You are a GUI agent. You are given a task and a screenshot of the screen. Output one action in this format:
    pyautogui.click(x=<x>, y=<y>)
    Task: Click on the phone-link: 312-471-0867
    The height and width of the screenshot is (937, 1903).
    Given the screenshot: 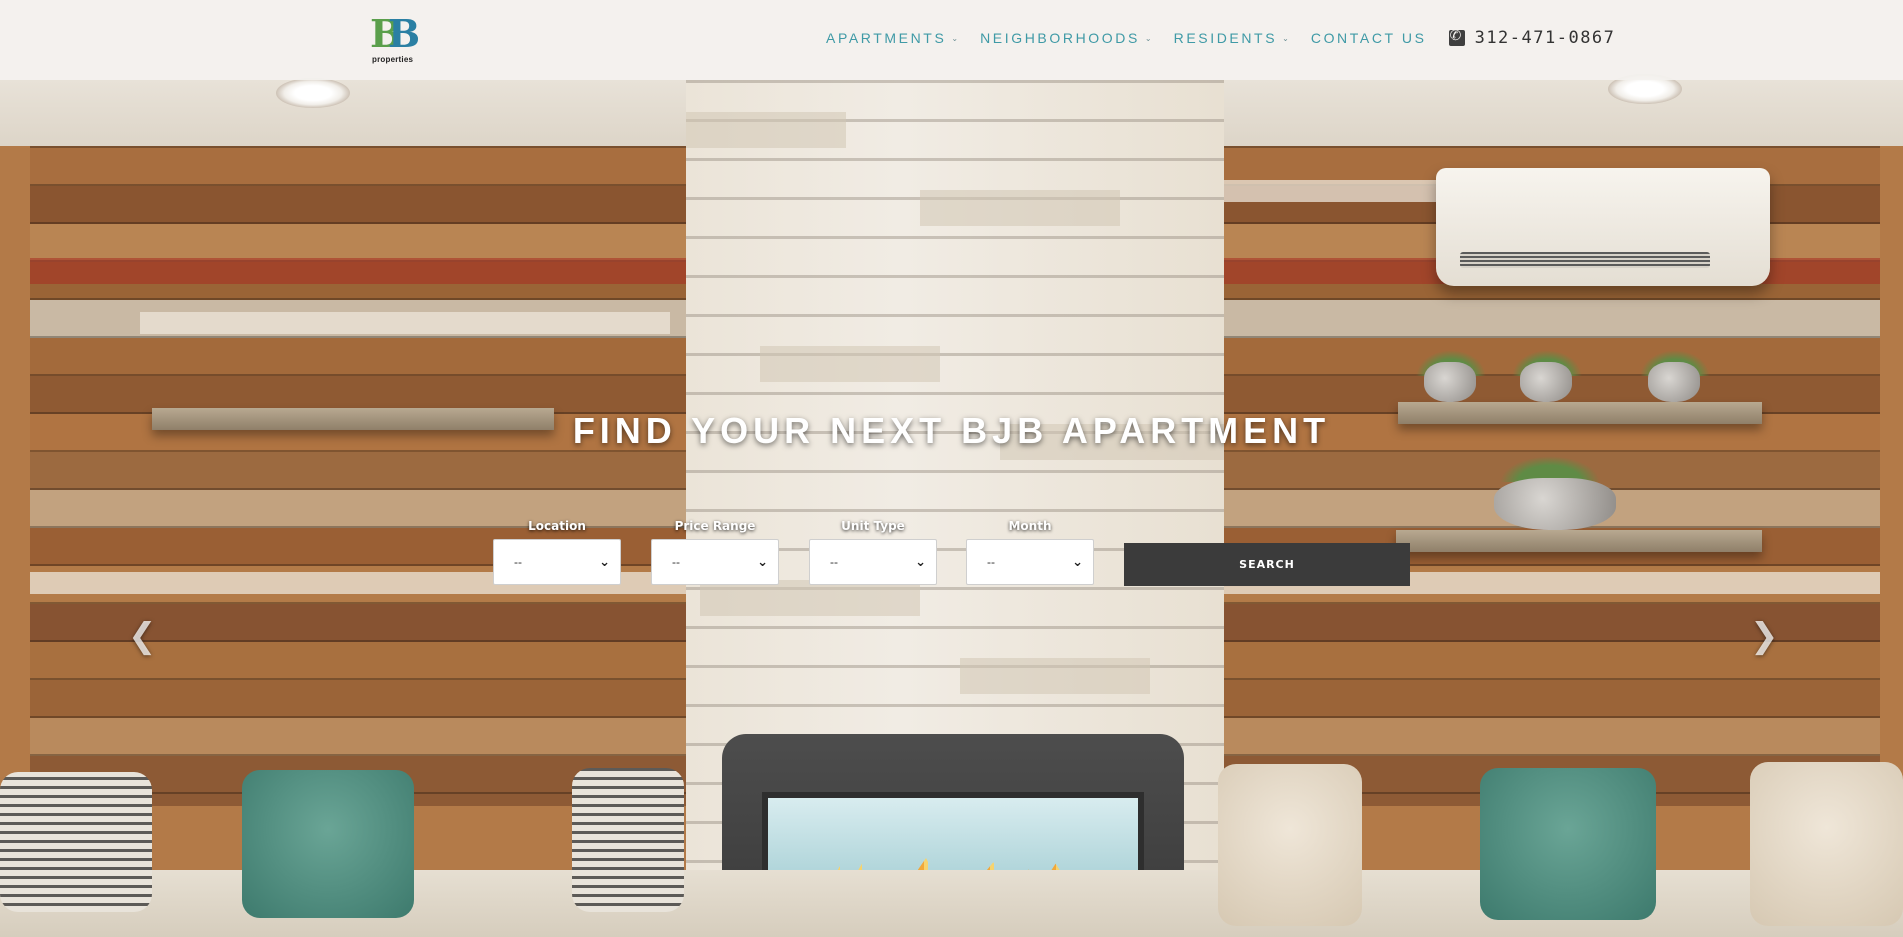 What is the action you would take?
    pyautogui.click(x=1532, y=38)
    